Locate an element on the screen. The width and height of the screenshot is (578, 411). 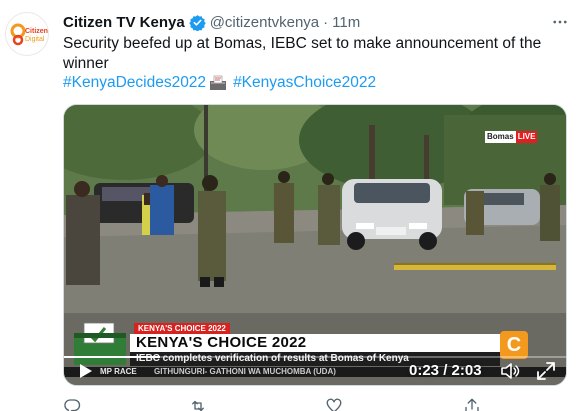
lower-third-tag: KENYA'S CHOICE 2022 is located at coordinates (182, 328).